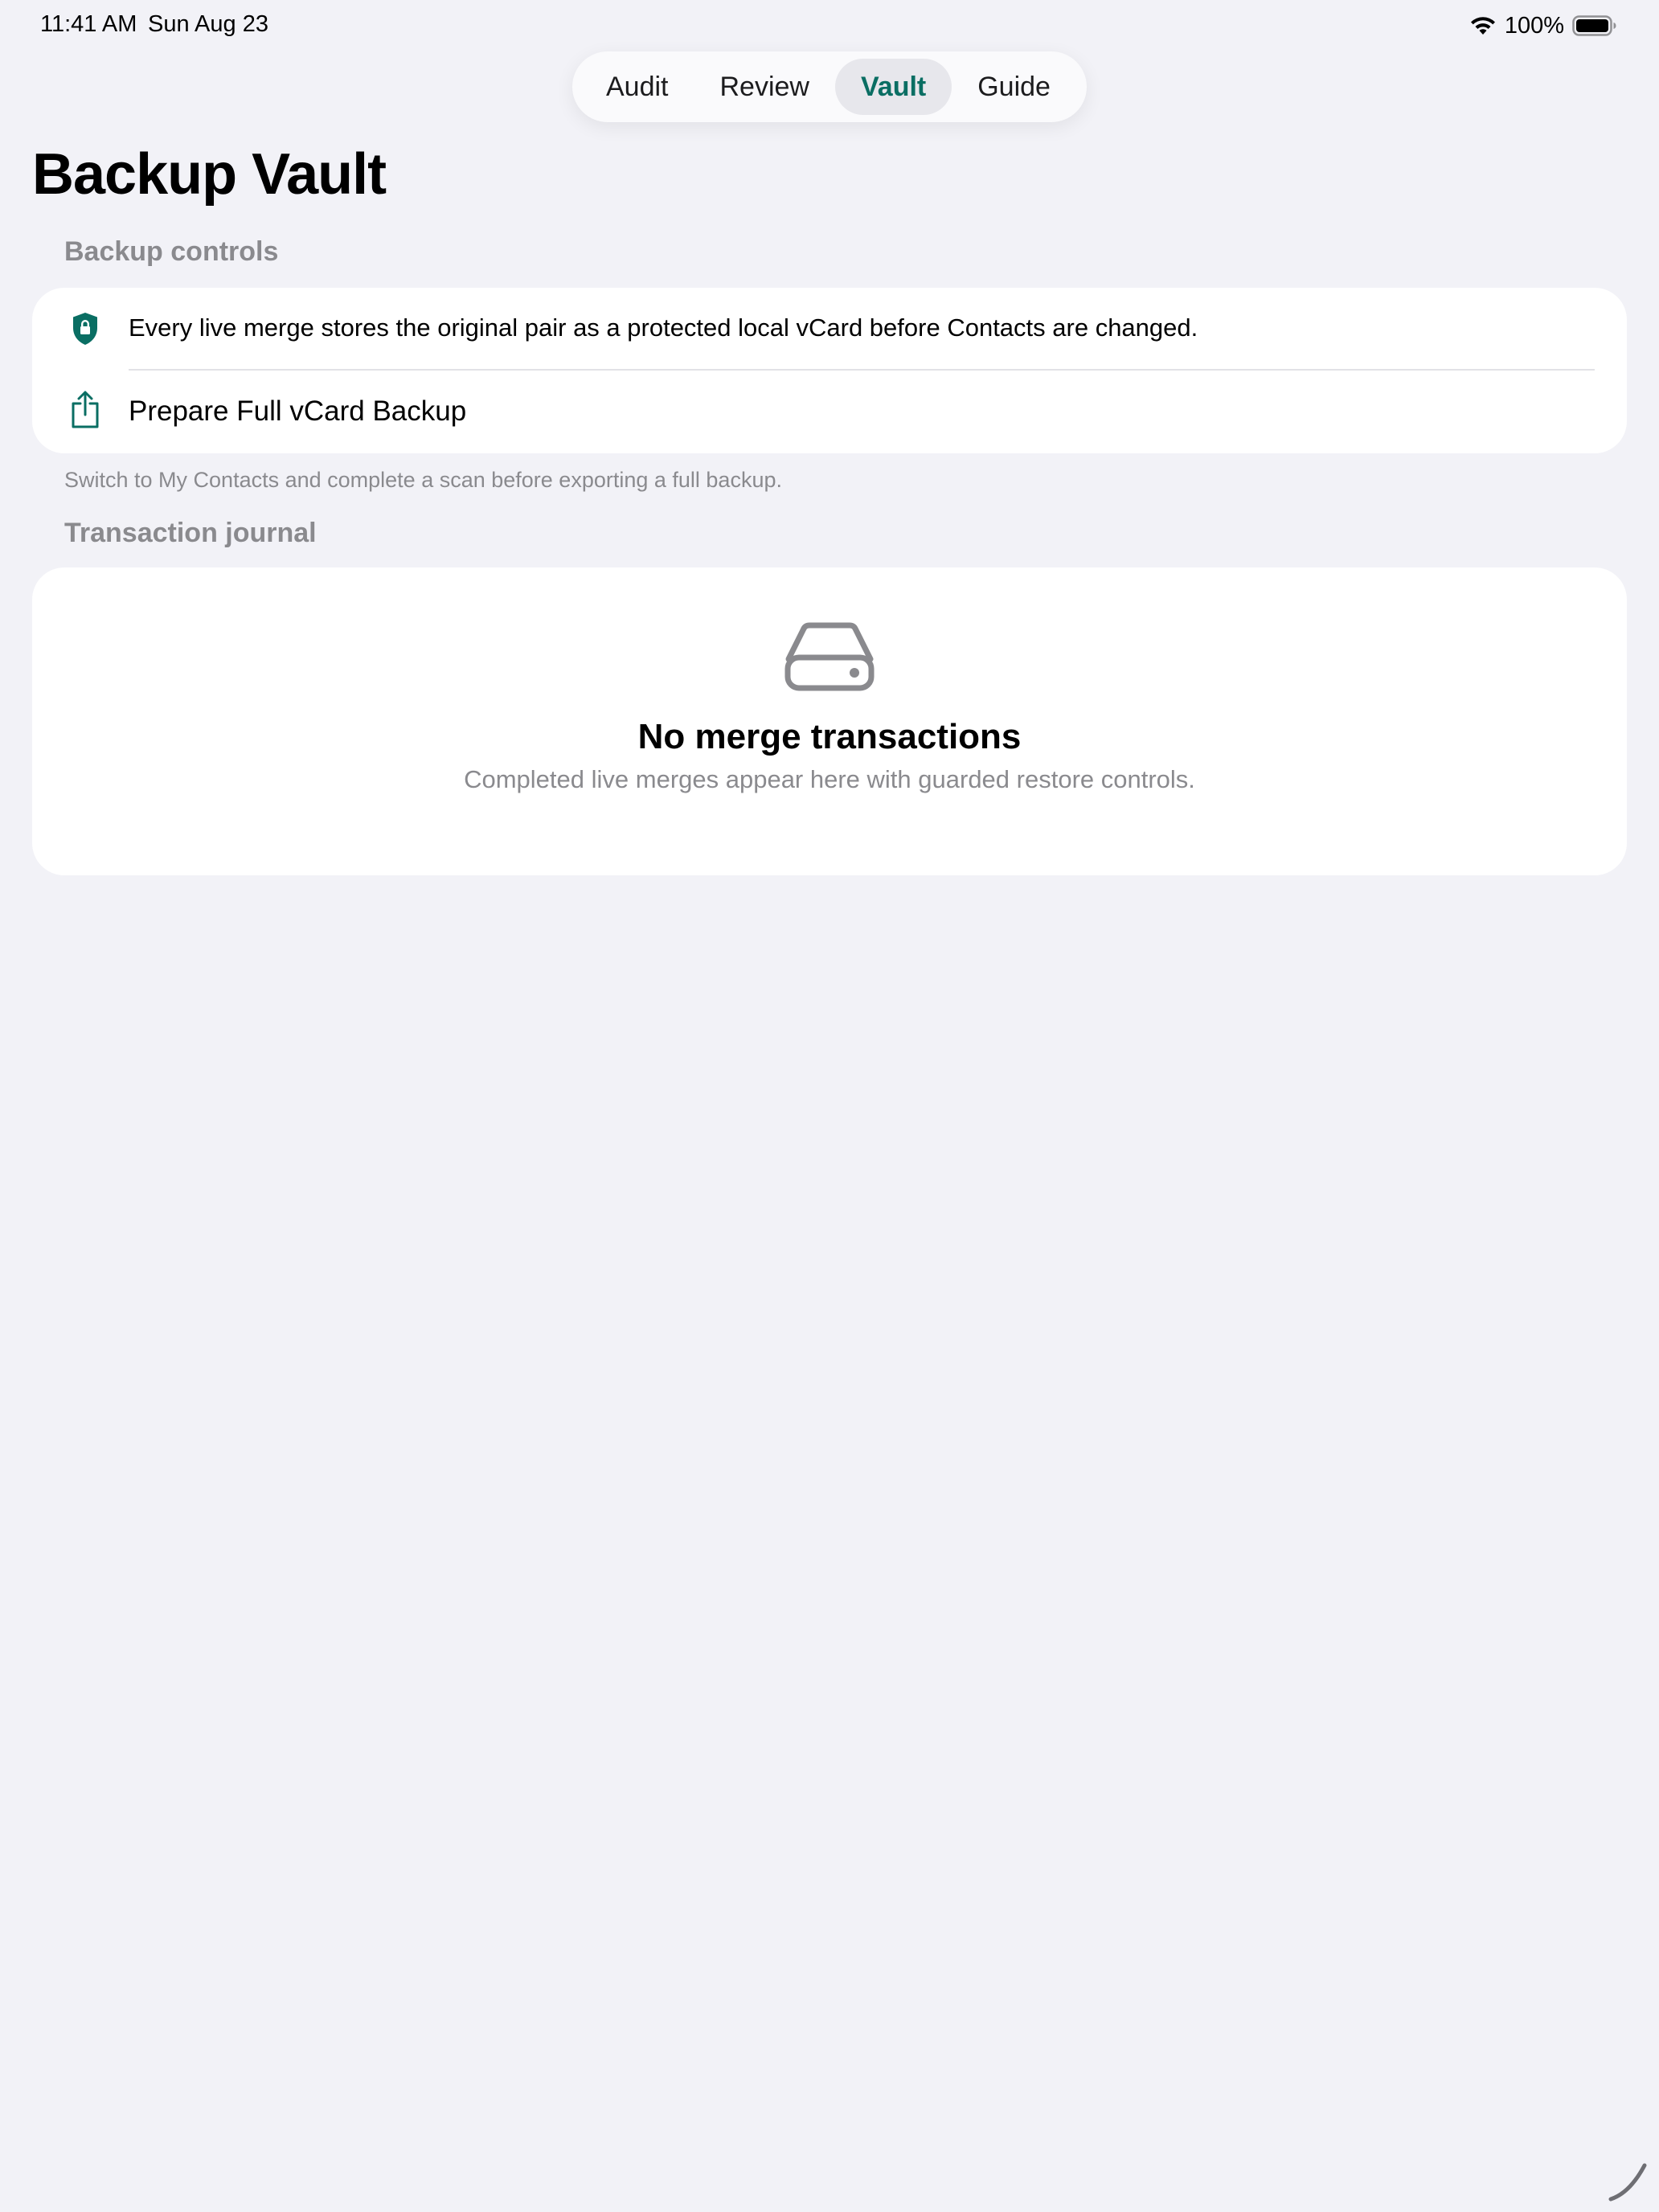  Describe the element at coordinates (88, 24) in the screenshot. I see `status-time: 11:41 AM` at that location.